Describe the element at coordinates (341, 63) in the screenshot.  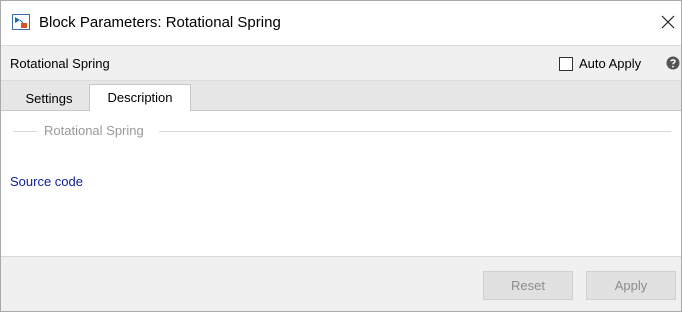
I see `block-header-bar: Rotational Spring Auto Apply` at that location.